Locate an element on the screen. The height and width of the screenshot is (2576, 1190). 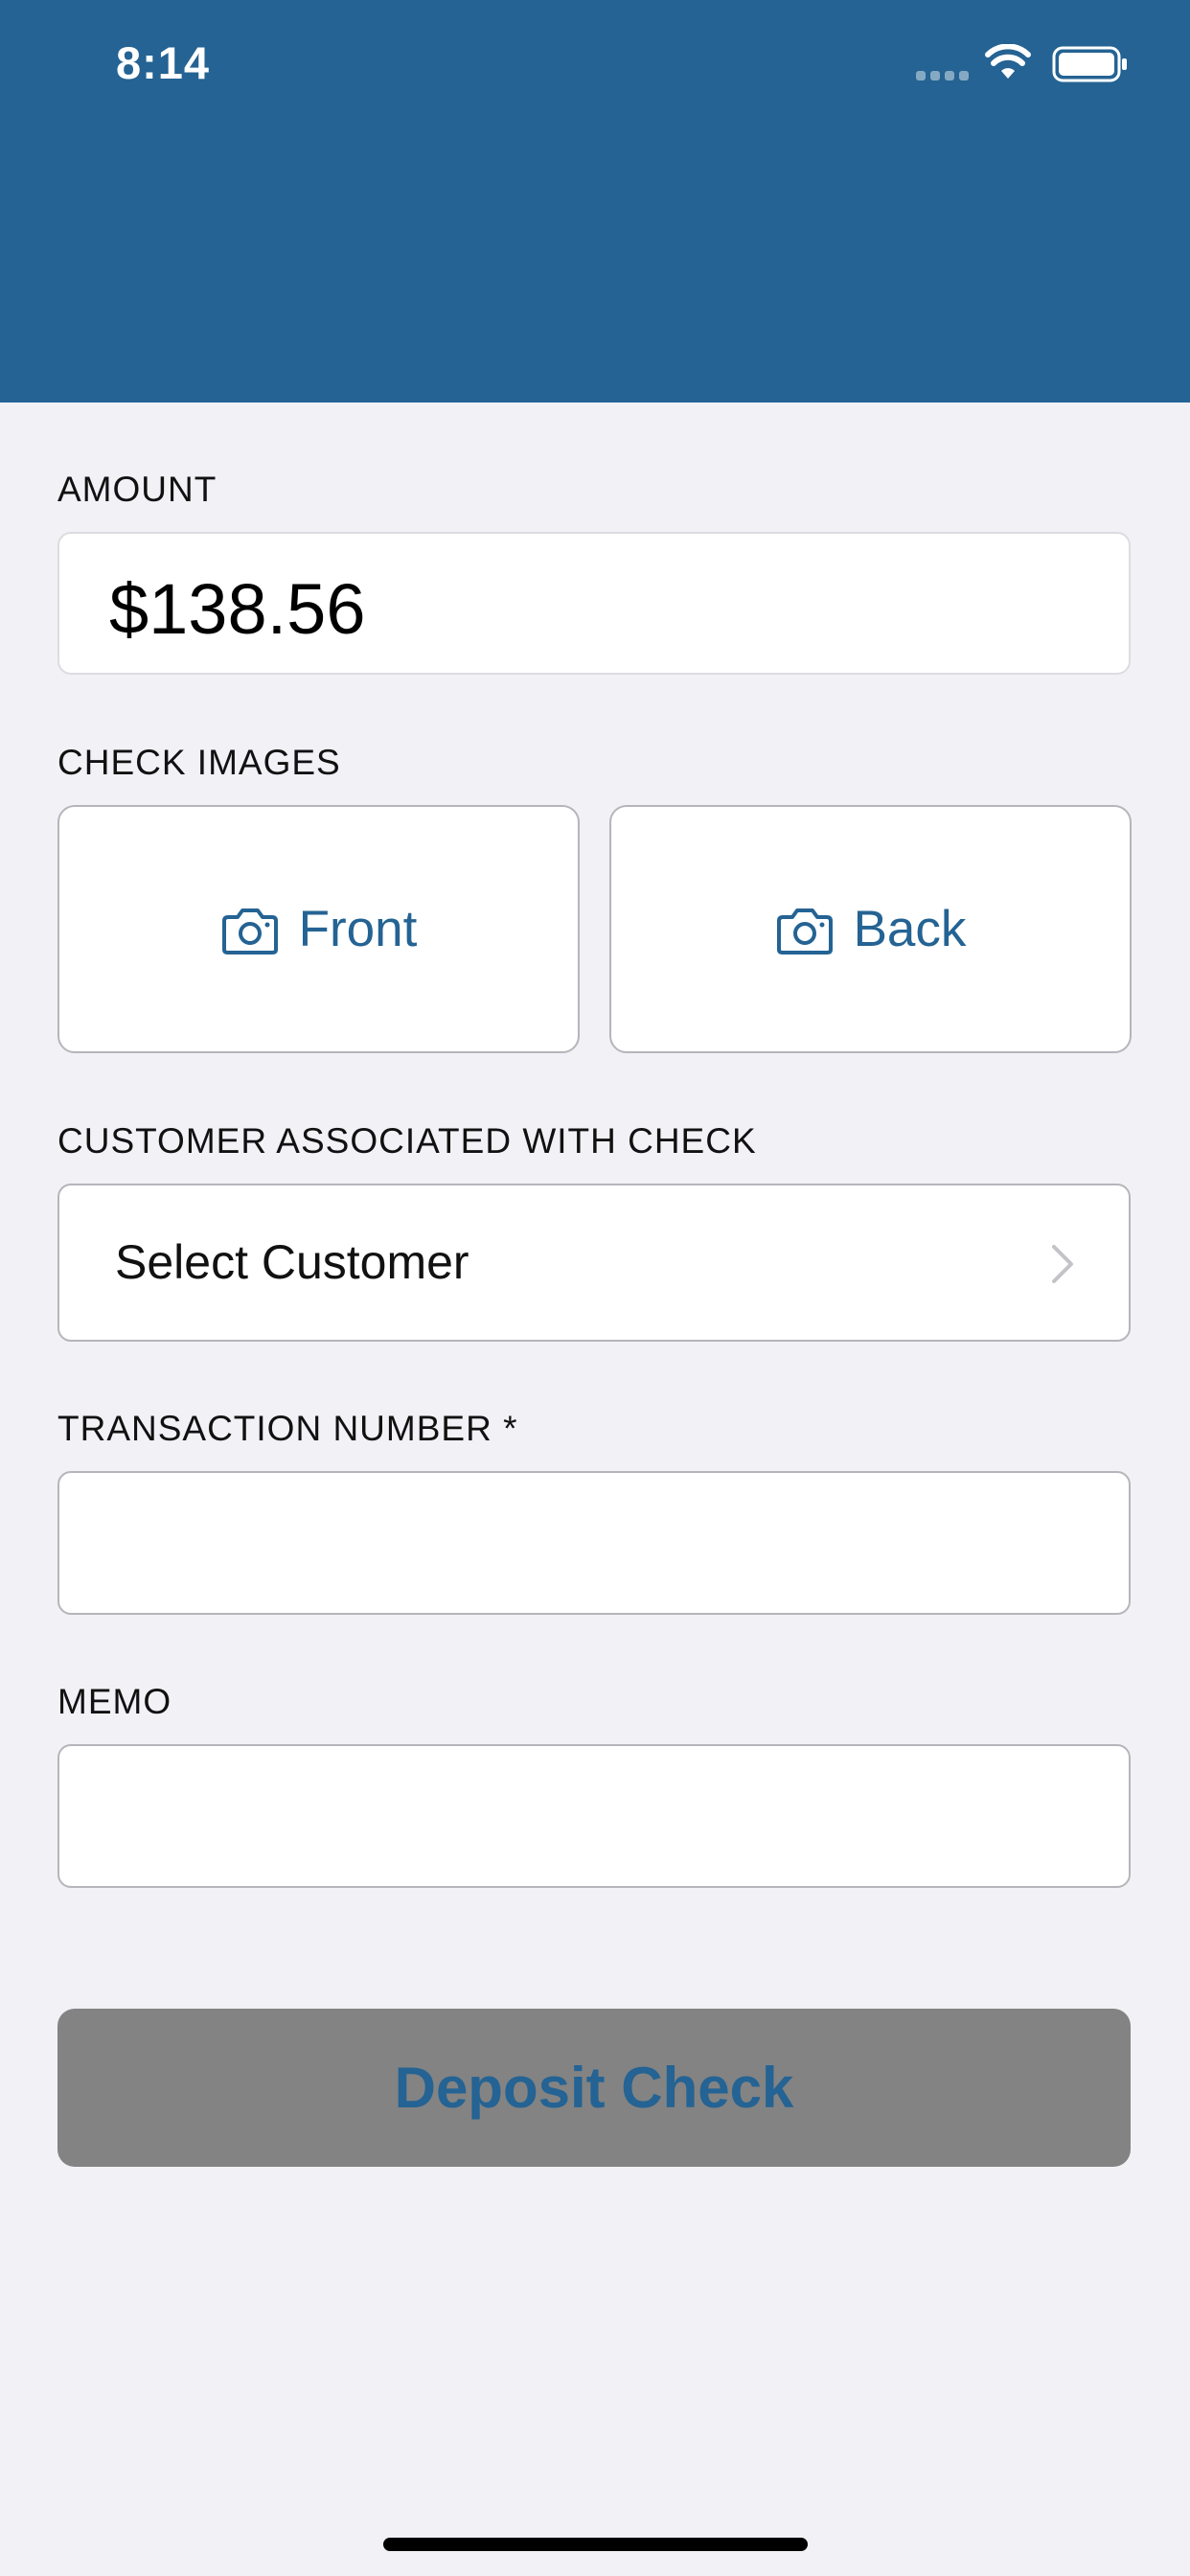
battery-icon is located at coordinates (1090, 64).